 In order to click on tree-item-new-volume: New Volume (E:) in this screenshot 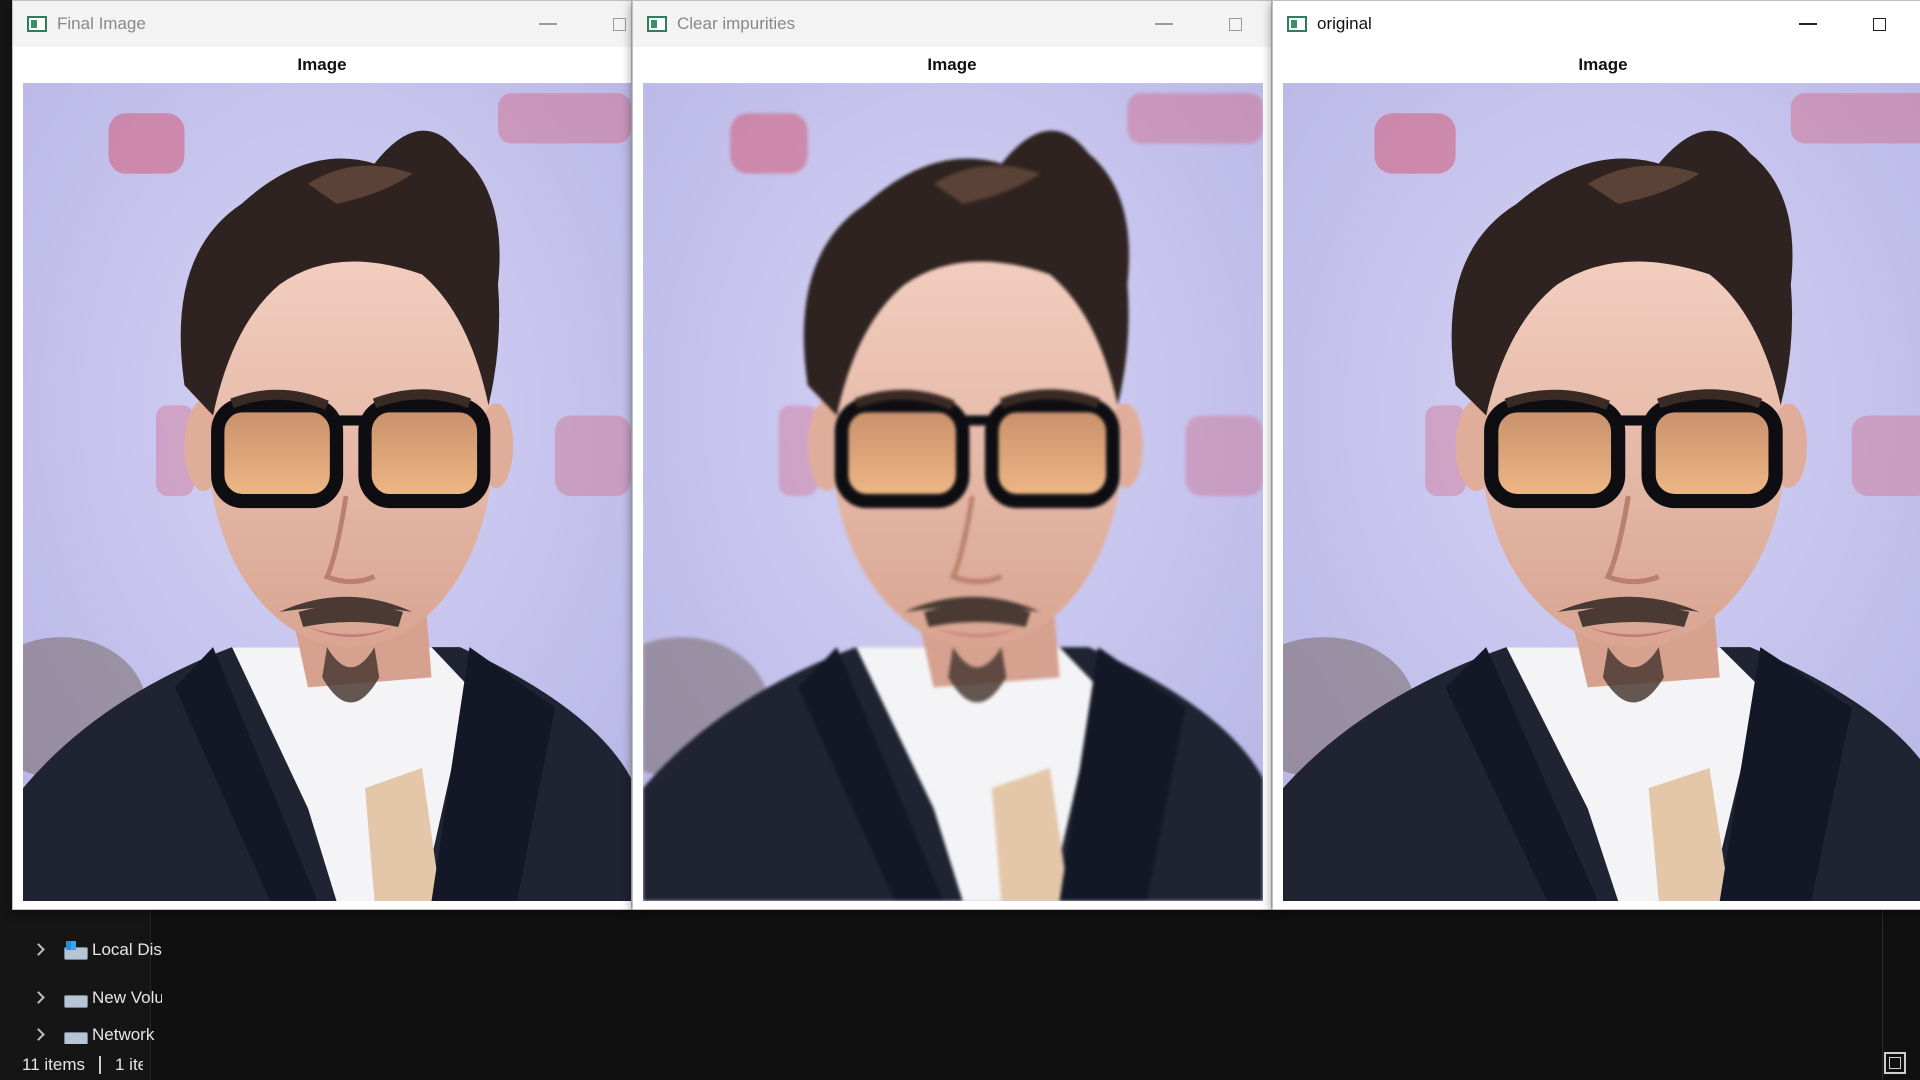, I will do `click(81, 998)`.